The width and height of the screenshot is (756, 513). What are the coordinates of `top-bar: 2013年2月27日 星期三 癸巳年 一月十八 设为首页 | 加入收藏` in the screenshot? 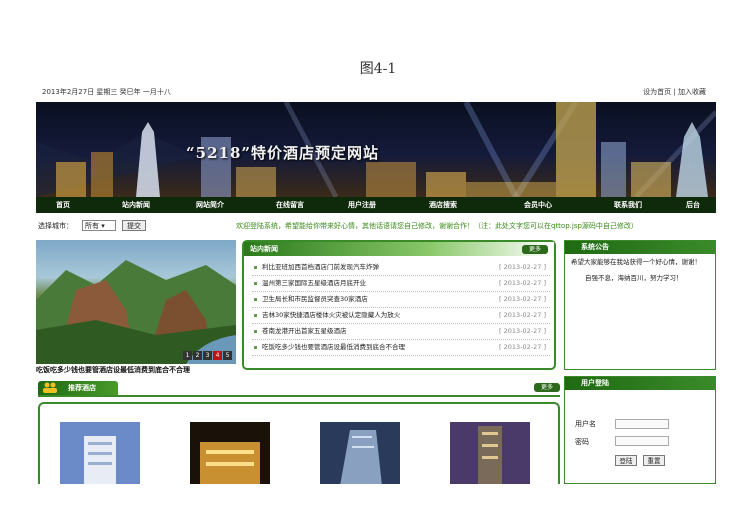 It's located at (376, 92).